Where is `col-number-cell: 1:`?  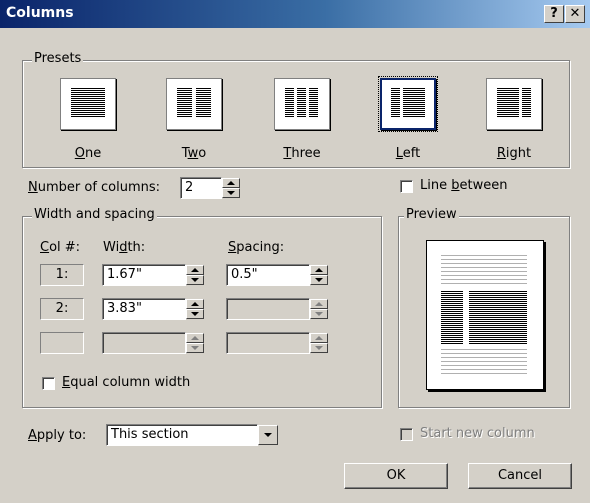
col-number-cell: 1: is located at coordinates (62, 275).